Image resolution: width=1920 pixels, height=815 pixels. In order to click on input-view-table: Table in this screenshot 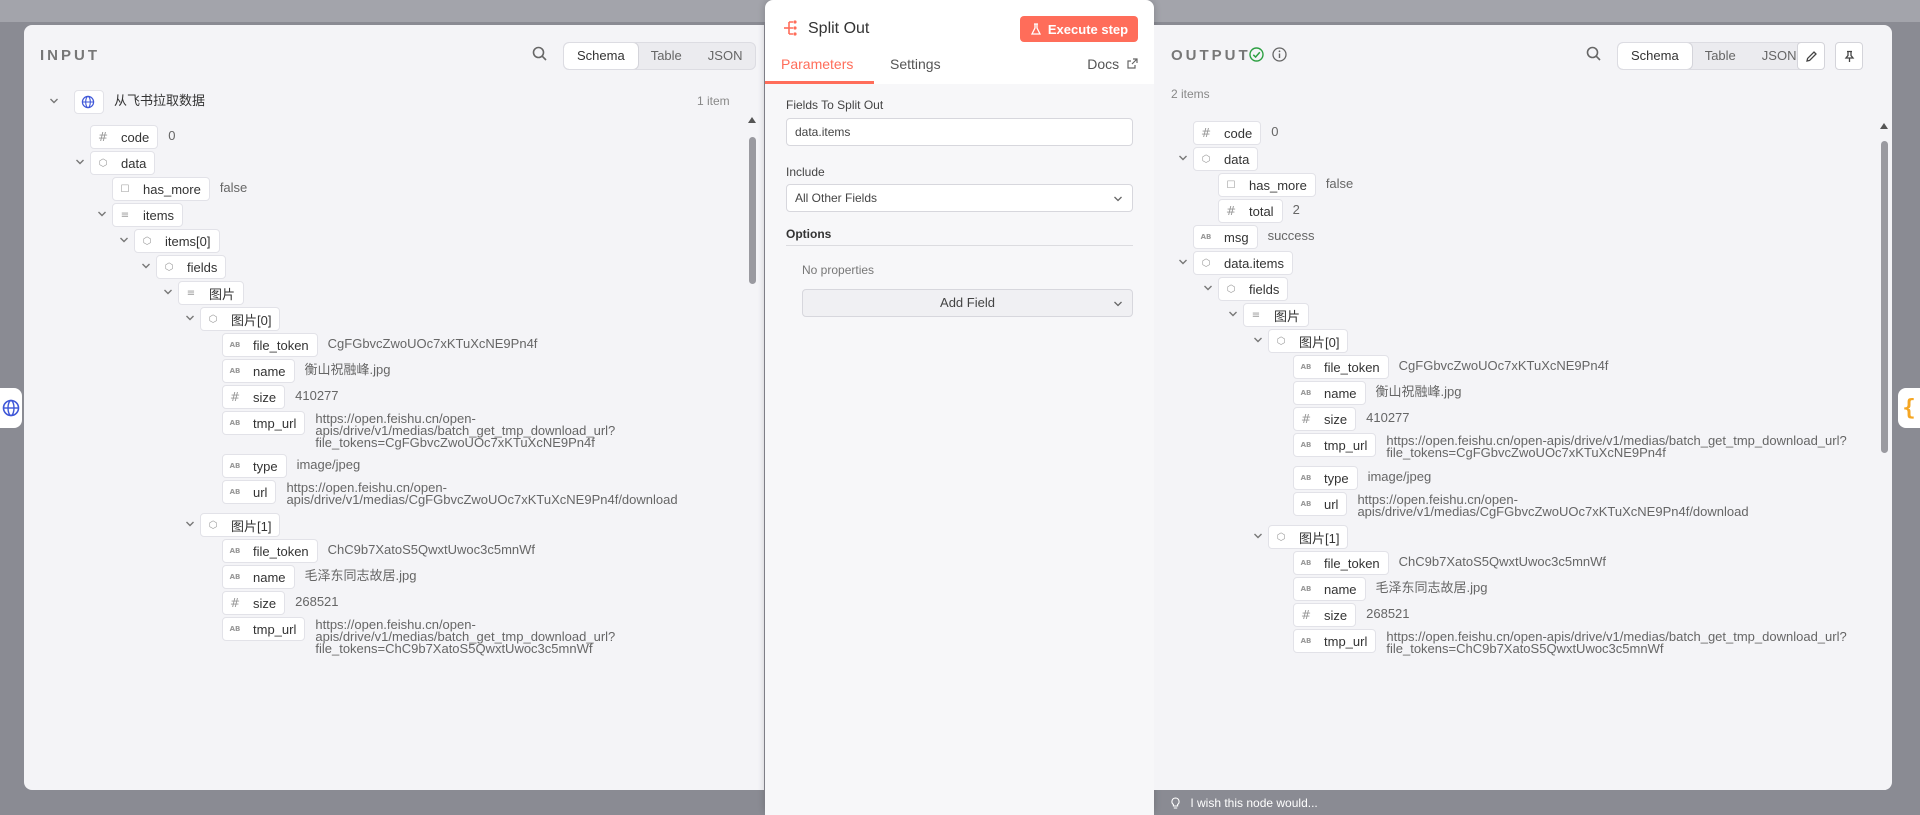, I will do `click(666, 56)`.